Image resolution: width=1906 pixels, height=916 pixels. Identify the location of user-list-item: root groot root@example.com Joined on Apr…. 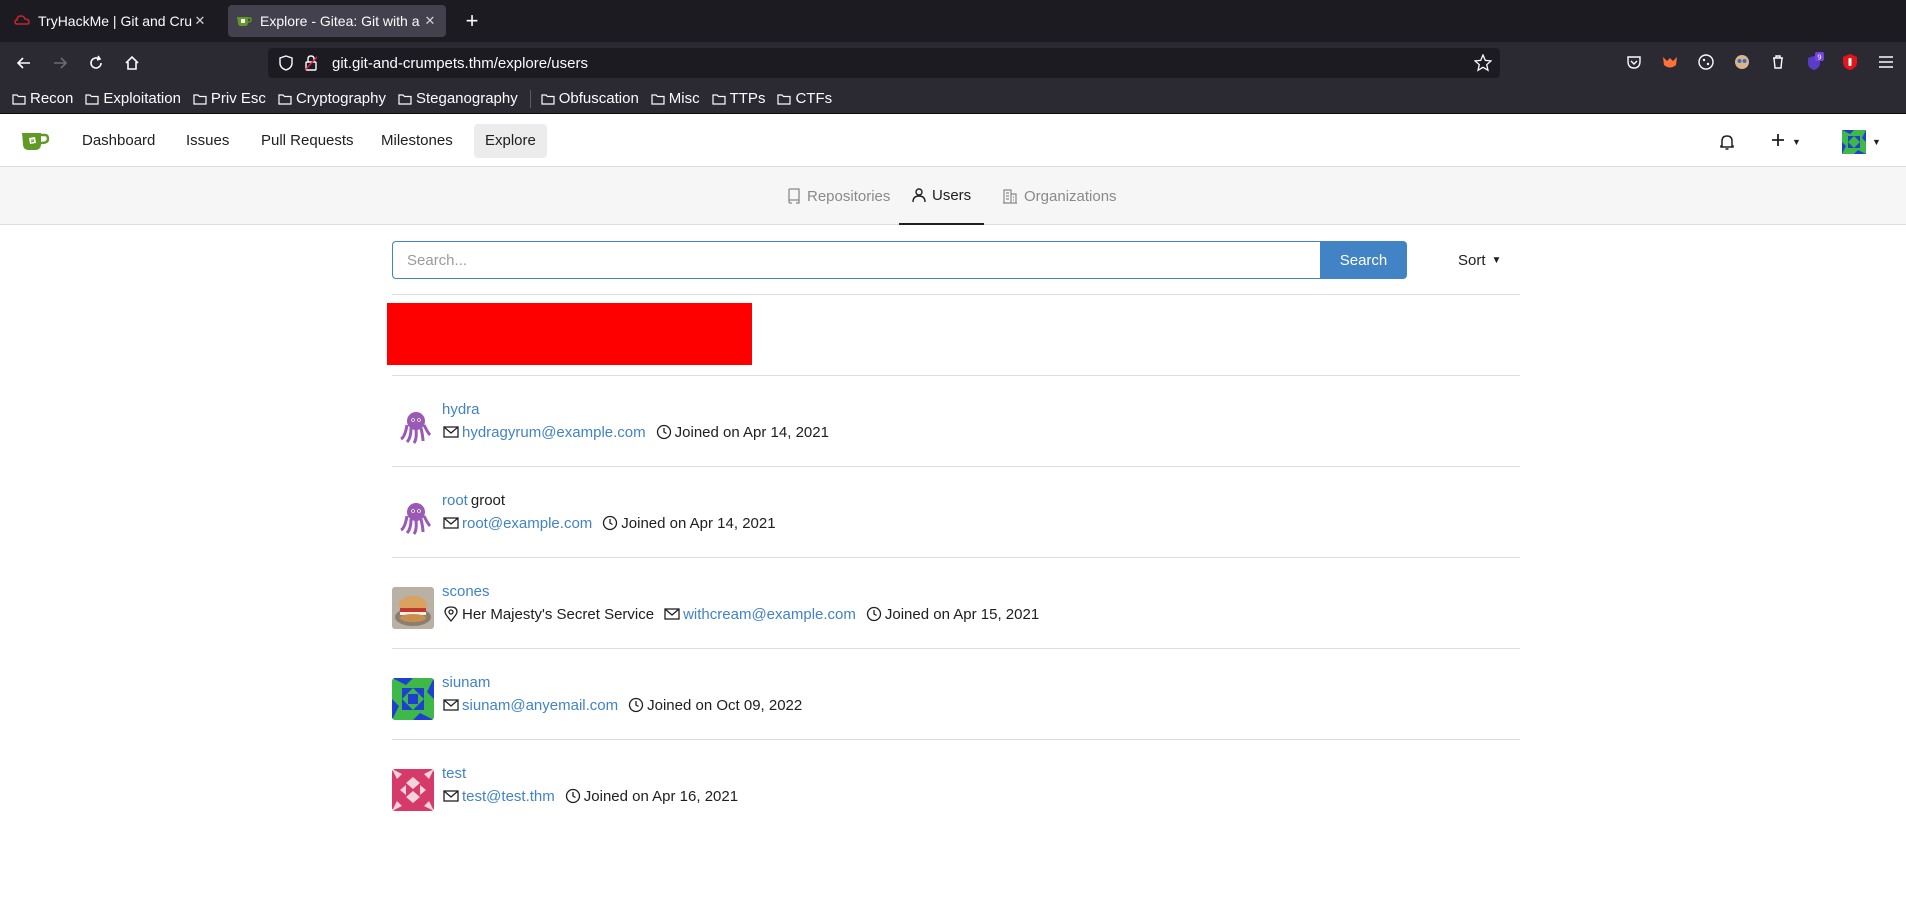
(956, 519).